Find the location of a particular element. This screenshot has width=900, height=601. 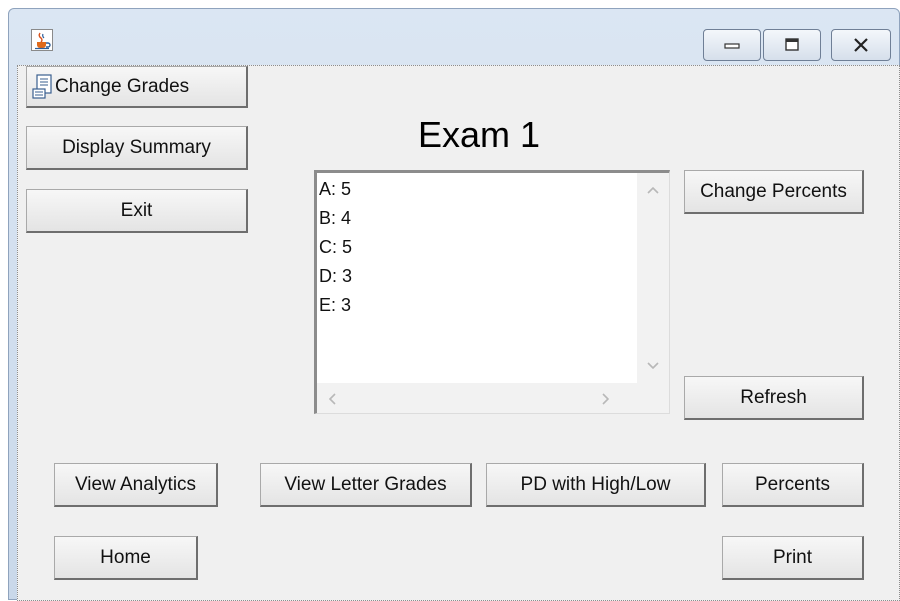

list-item: C: 5 is located at coordinates (478, 247).